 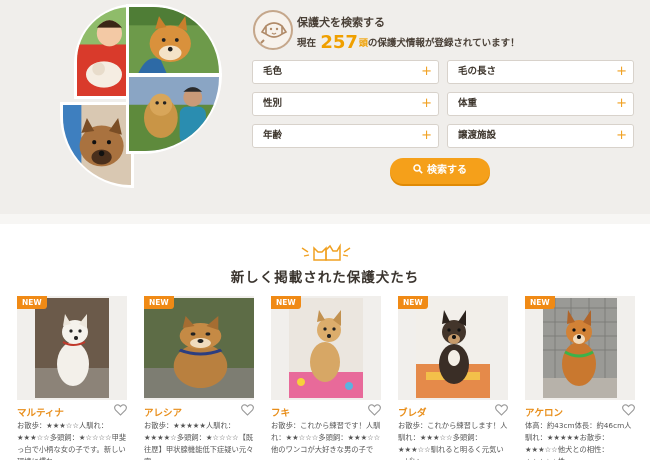 What do you see at coordinates (339, 42) in the screenshot?
I see `dog-count: 257` at bounding box center [339, 42].